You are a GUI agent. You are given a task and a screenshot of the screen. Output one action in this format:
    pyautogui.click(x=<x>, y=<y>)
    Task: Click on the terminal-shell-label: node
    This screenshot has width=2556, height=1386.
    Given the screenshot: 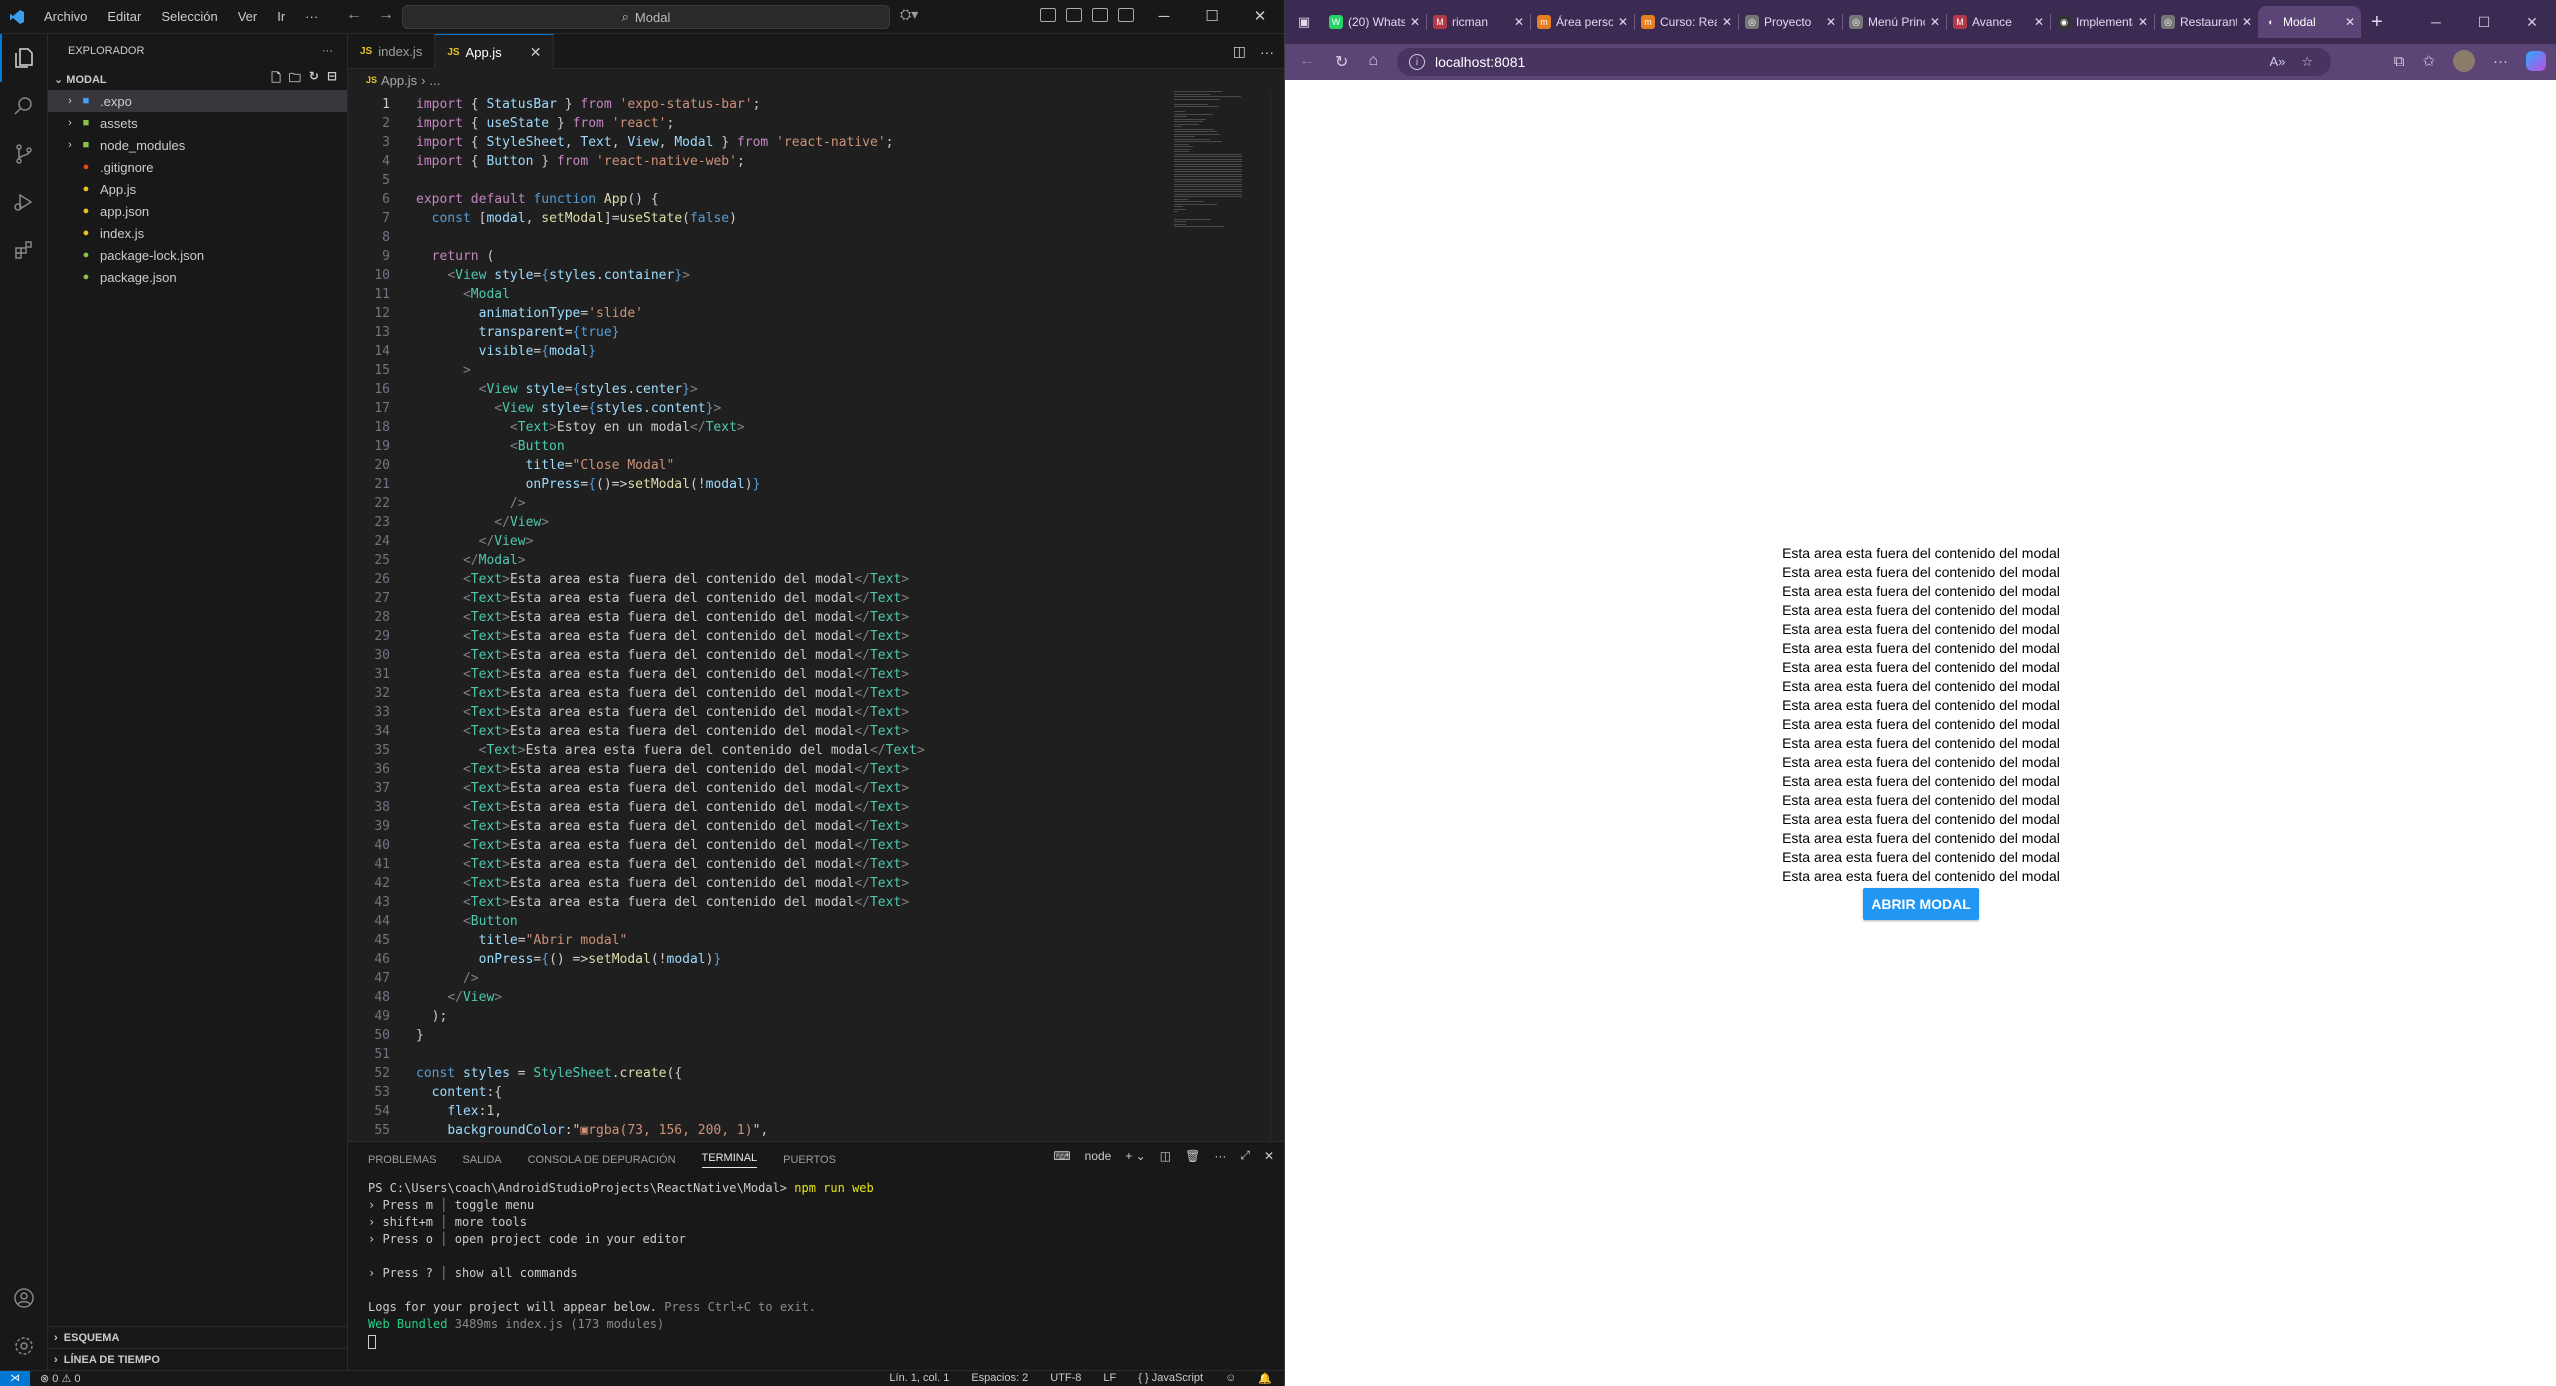 What is the action you would take?
    pyautogui.click(x=1098, y=1156)
    